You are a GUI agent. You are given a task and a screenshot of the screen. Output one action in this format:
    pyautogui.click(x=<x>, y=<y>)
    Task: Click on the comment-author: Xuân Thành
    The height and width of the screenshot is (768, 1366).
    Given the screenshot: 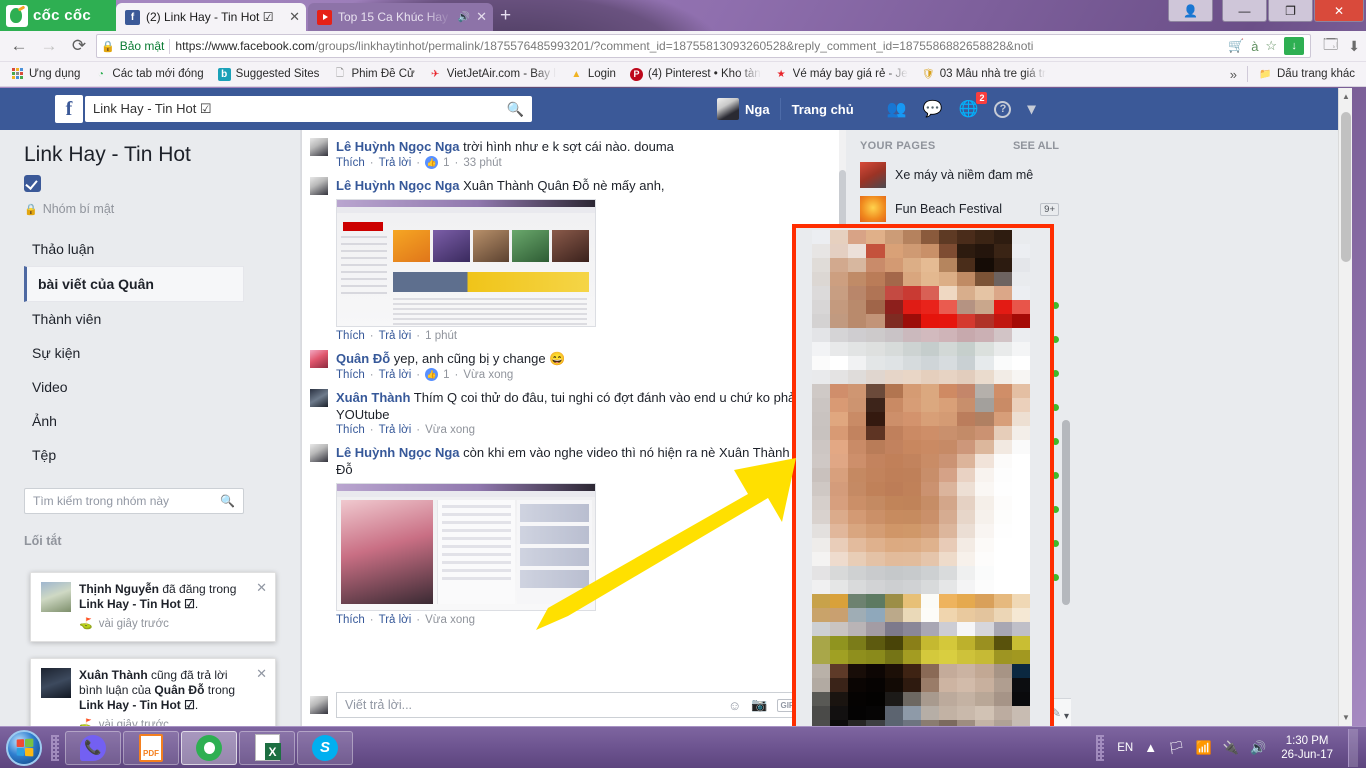 What is the action you would take?
    pyautogui.click(x=373, y=397)
    